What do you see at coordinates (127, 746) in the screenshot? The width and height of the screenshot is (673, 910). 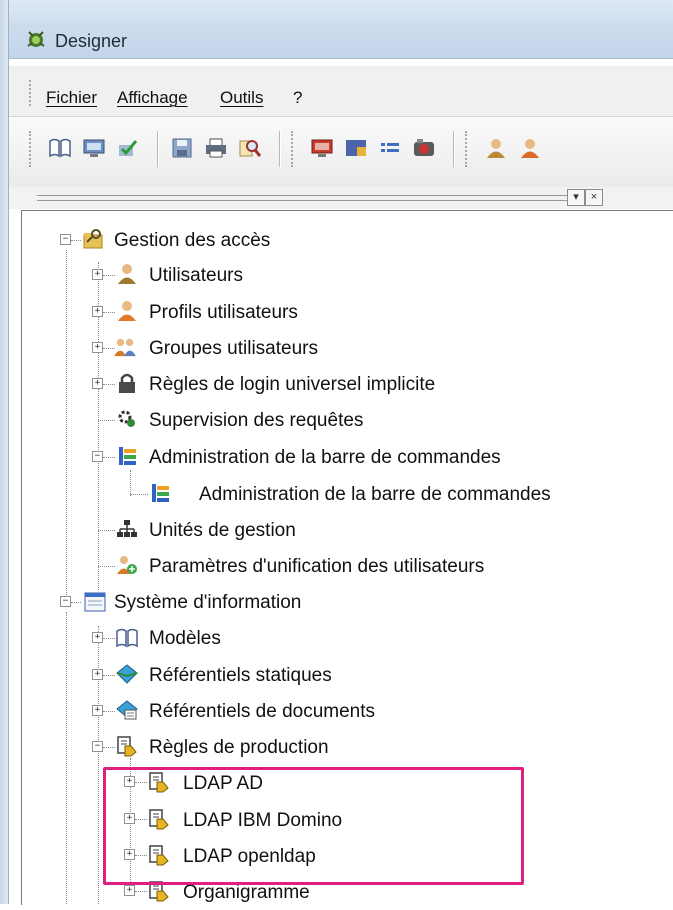 I see `rule-icon` at bounding box center [127, 746].